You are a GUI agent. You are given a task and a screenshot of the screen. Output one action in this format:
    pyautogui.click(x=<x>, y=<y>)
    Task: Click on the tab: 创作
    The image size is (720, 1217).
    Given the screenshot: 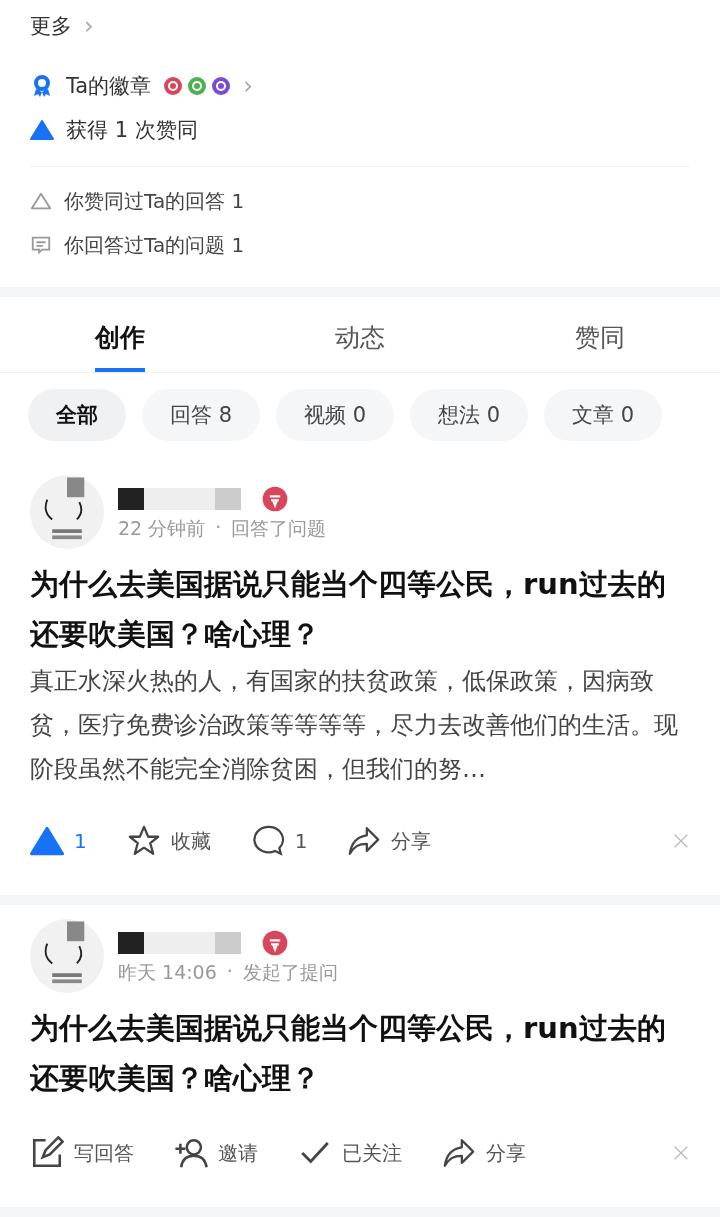 What is the action you would take?
    pyautogui.click(x=120, y=344)
    